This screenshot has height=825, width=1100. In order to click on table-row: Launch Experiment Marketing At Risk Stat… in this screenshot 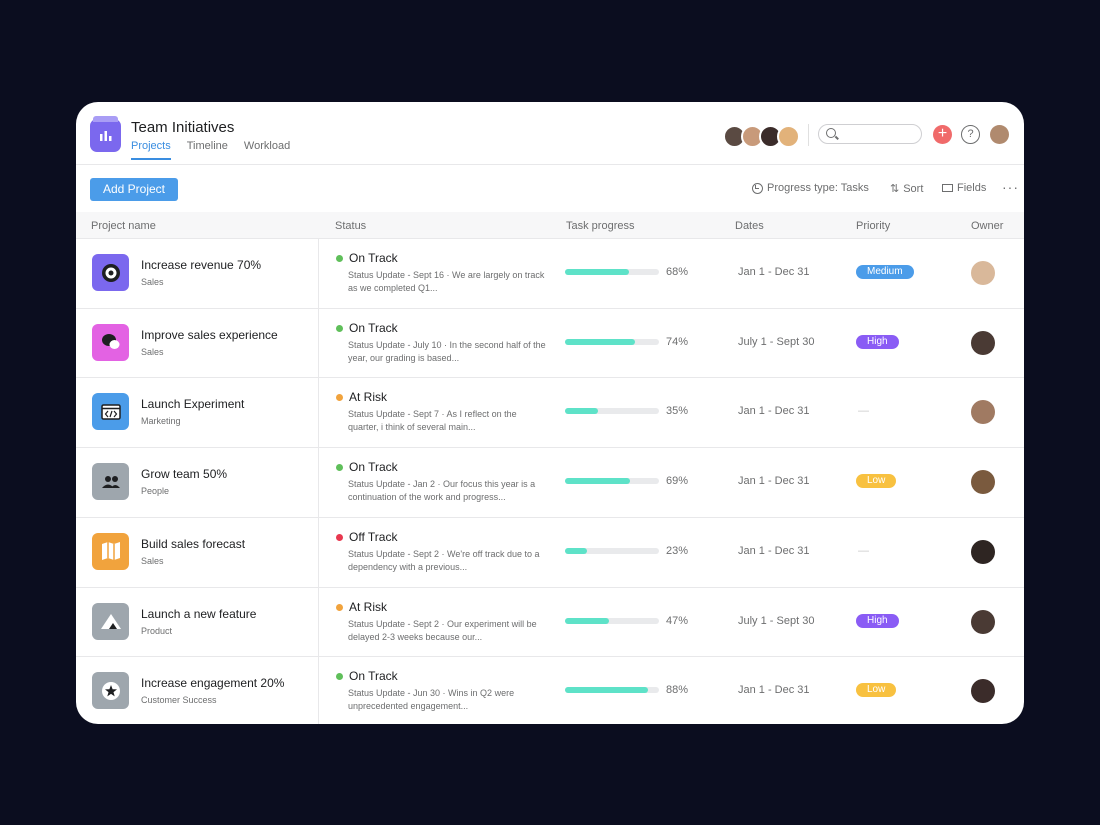, I will do `click(550, 412)`.